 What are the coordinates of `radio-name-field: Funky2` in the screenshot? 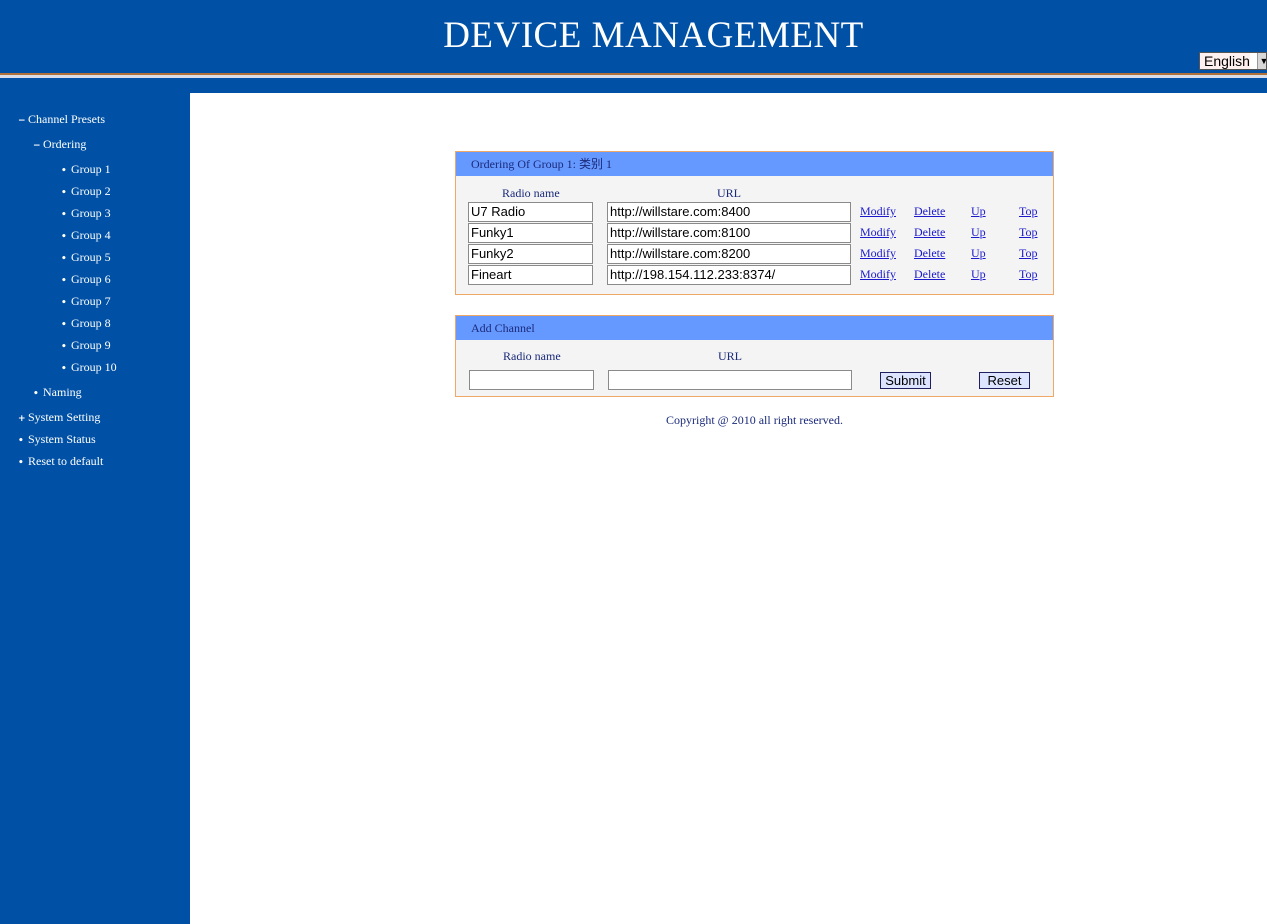 It's located at (530, 254).